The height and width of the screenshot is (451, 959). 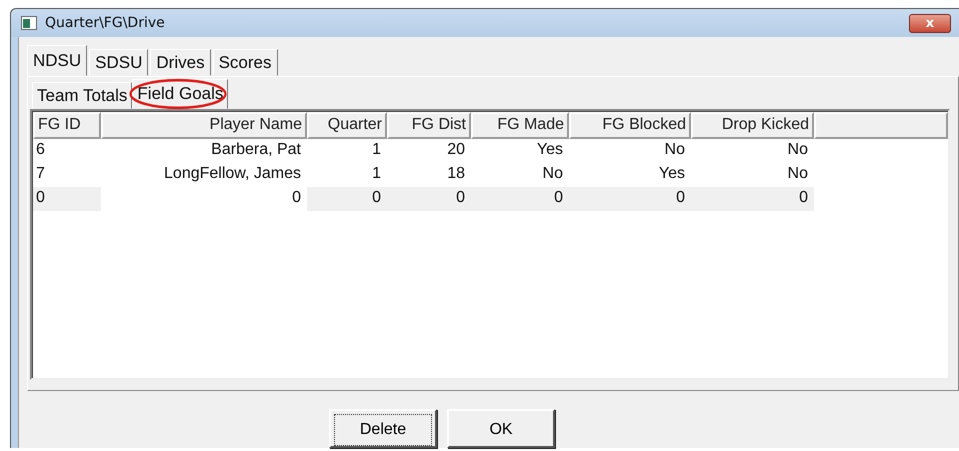 I want to click on tab: SDSU, so click(x=118, y=62).